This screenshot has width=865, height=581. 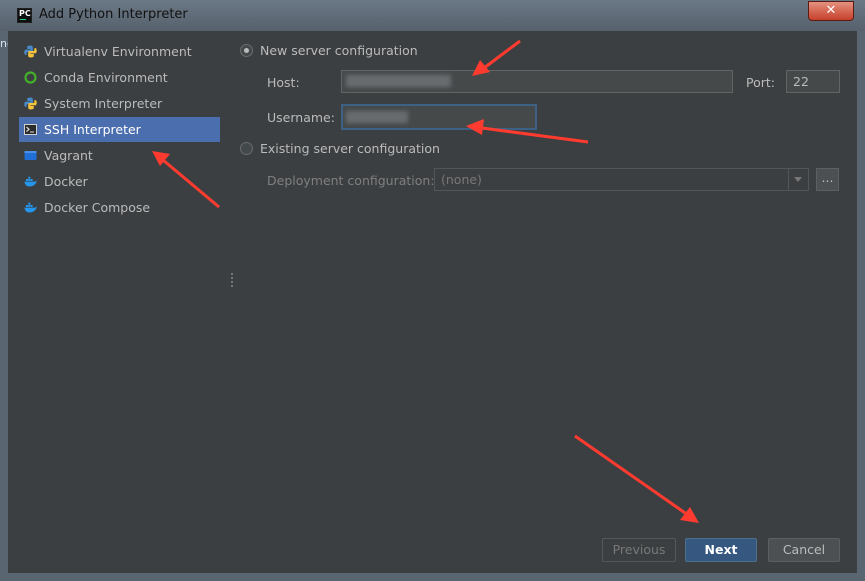 What do you see at coordinates (186, 180) in the screenshot?
I see `annotation-arrow-ssh` at bounding box center [186, 180].